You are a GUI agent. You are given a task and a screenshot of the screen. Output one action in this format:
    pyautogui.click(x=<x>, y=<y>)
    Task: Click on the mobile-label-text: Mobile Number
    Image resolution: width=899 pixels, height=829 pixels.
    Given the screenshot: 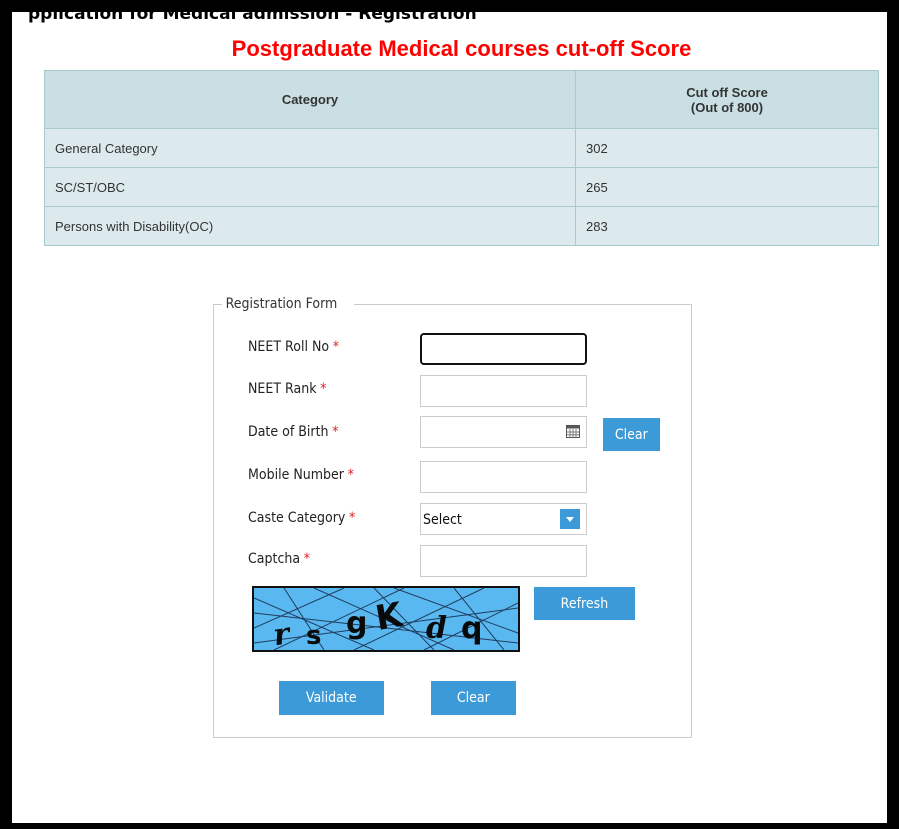 What is the action you would take?
    pyautogui.click(x=296, y=475)
    